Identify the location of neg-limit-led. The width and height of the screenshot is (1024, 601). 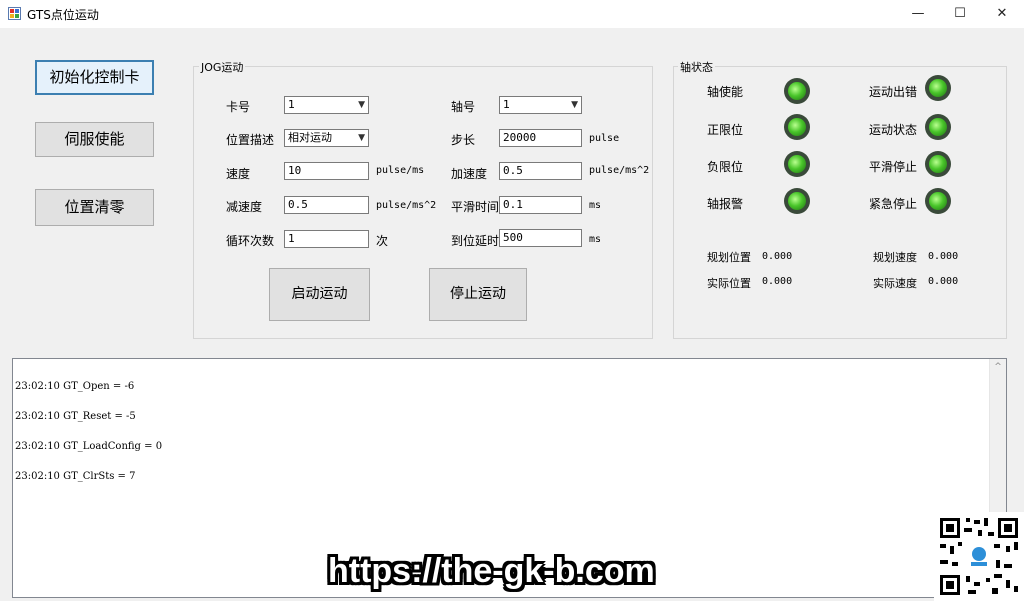
(797, 164).